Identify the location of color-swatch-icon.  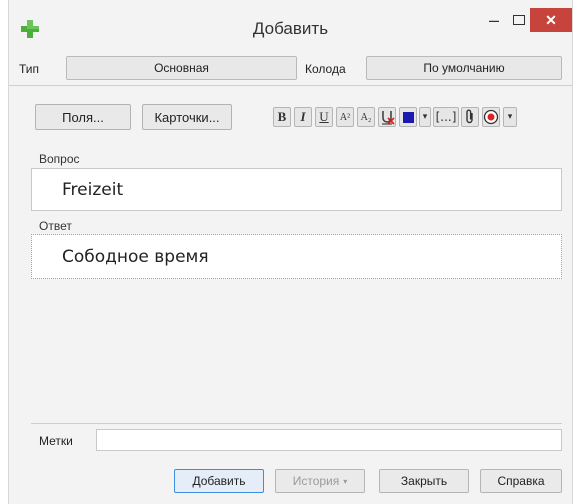
(408, 117).